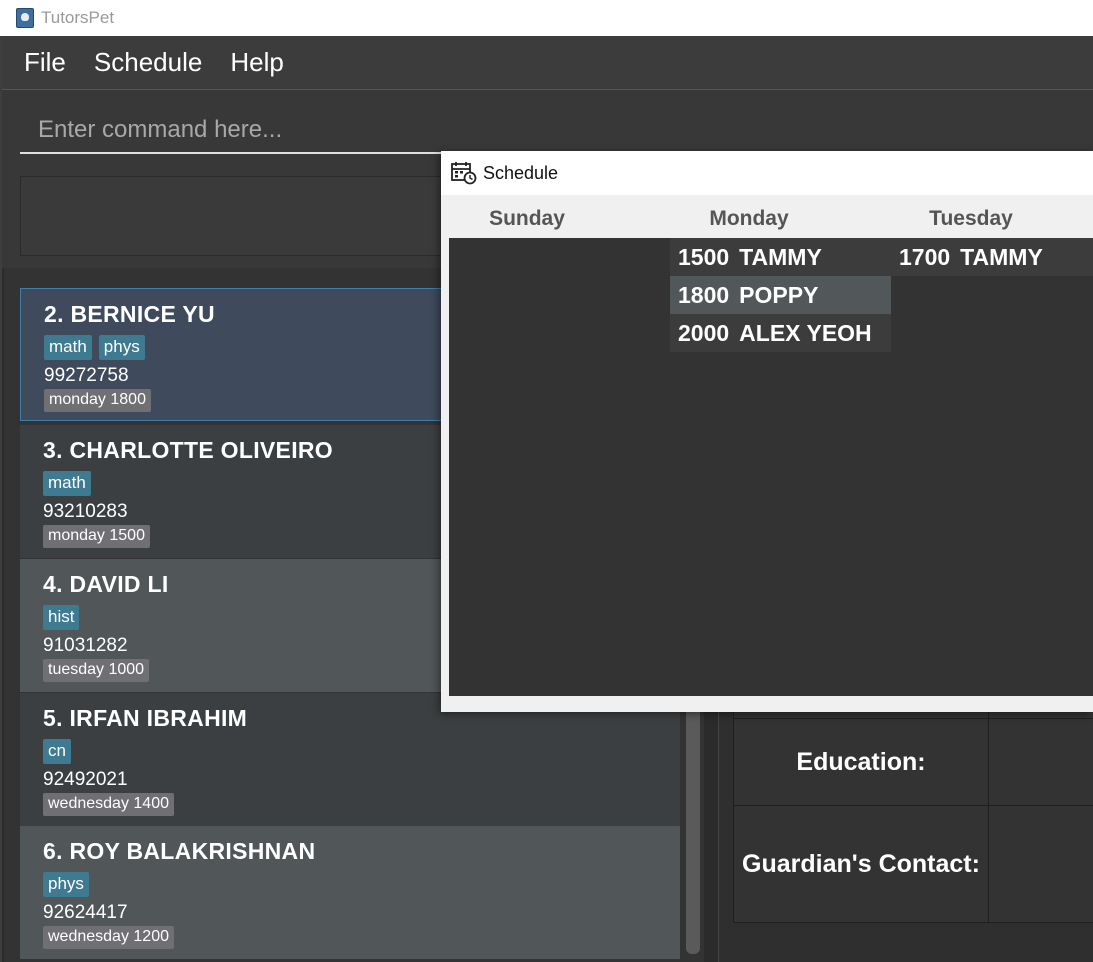  Describe the element at coordinates (96, 536) in the screenshot. I see `lesson-tag: monday 1500` at that location.